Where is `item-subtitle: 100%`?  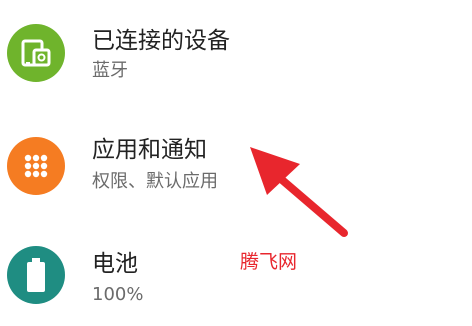
item-subtitle: 100% is located at coordinates (118, 294).